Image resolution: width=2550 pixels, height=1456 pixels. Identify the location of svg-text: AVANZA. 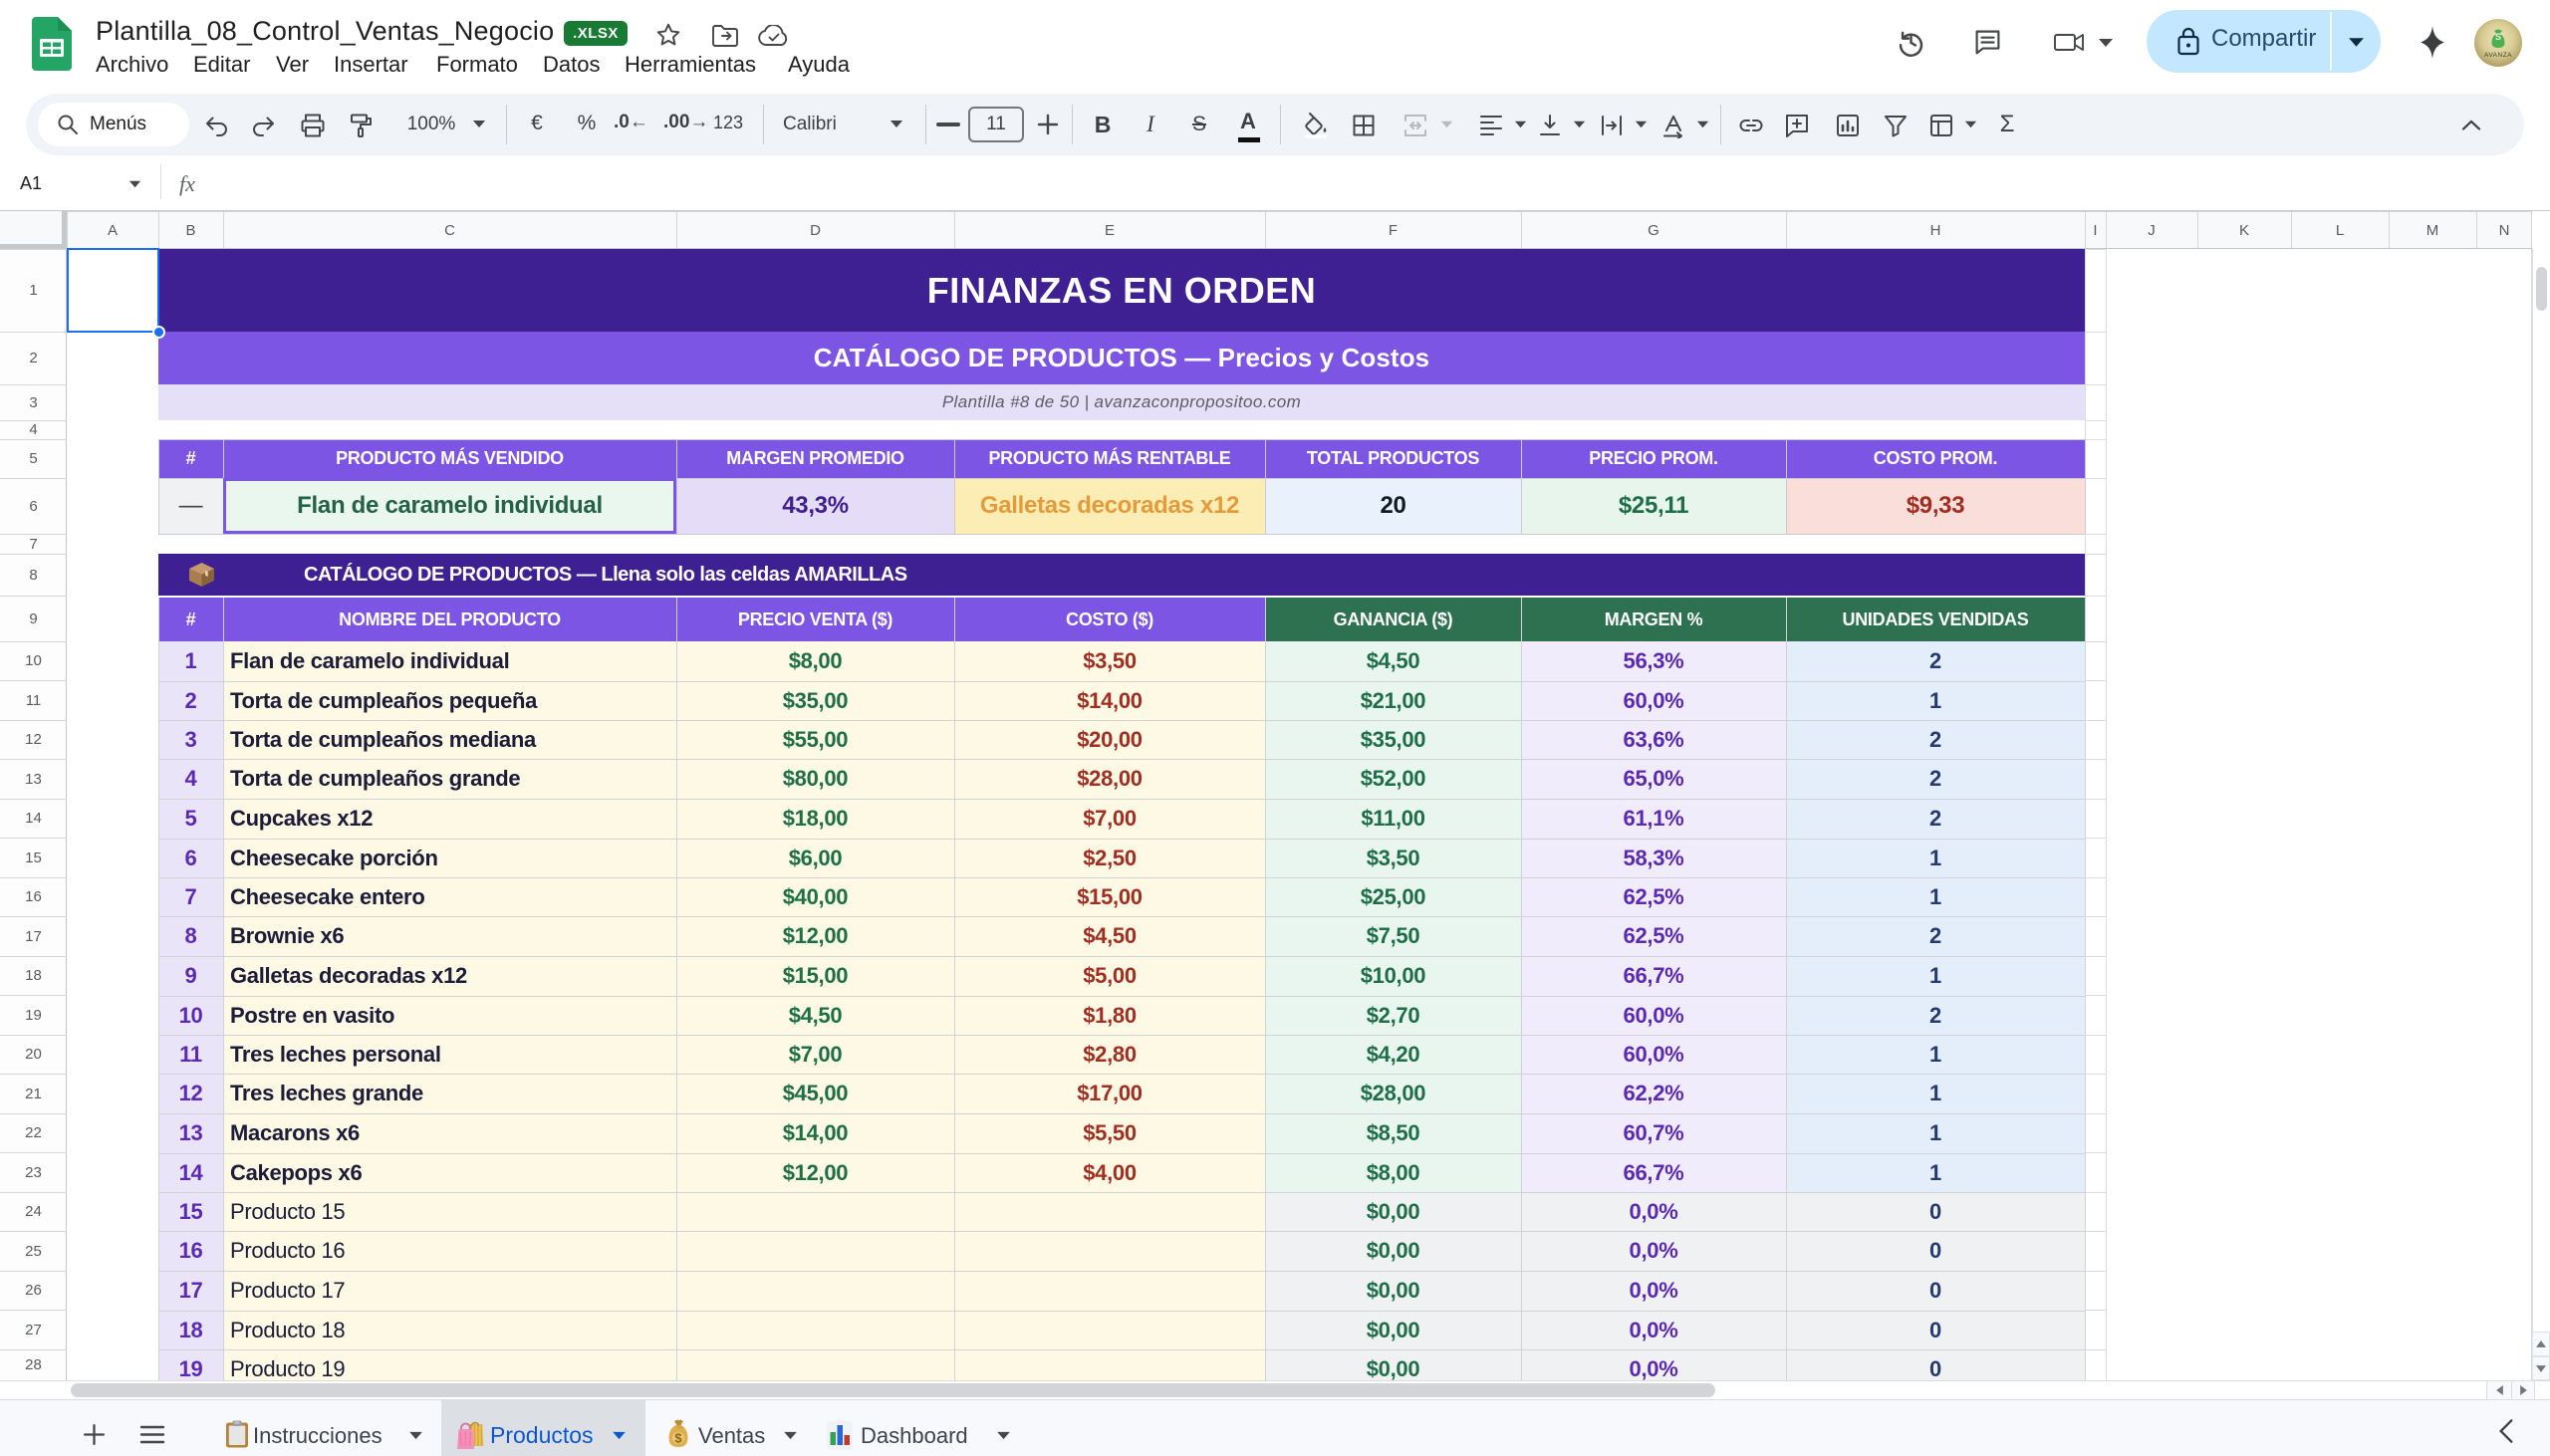
(2498, 55).